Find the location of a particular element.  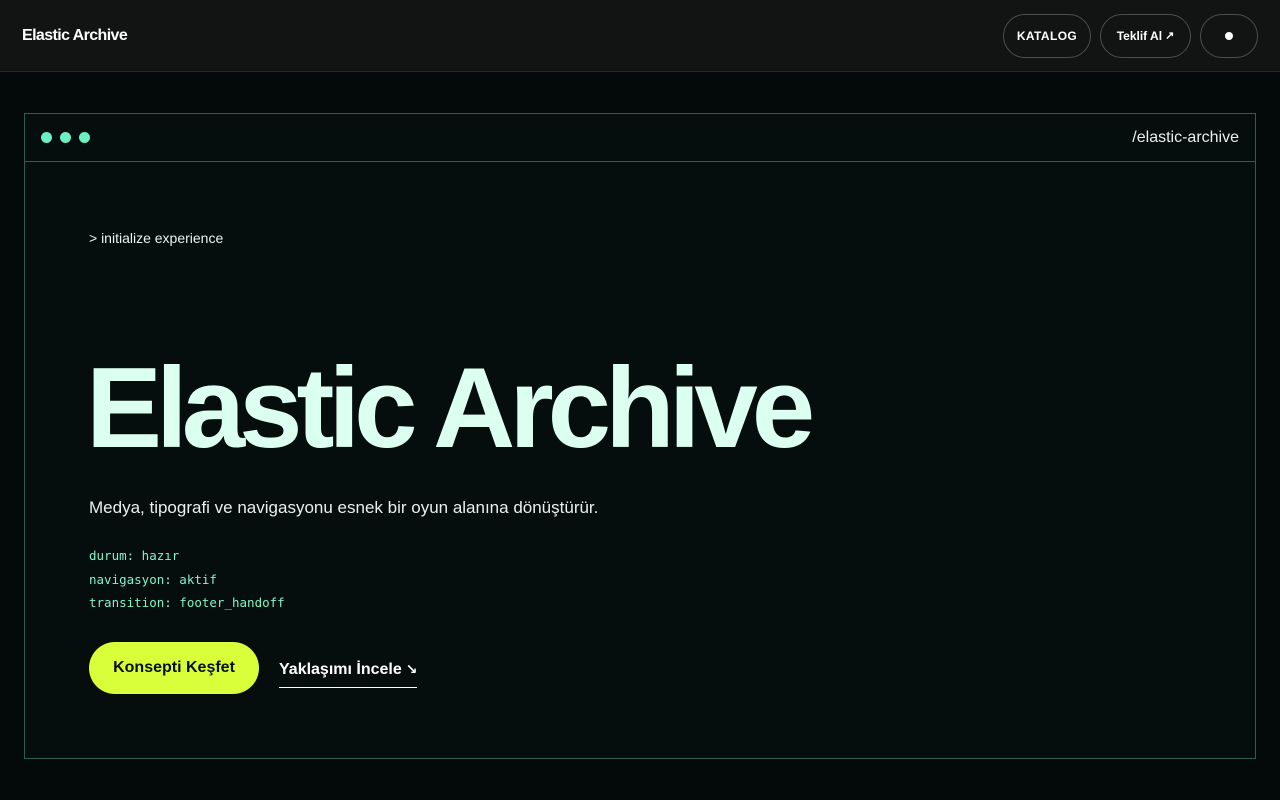

window-title-bar: /elastic-archive is located at coordinates (640, 138).